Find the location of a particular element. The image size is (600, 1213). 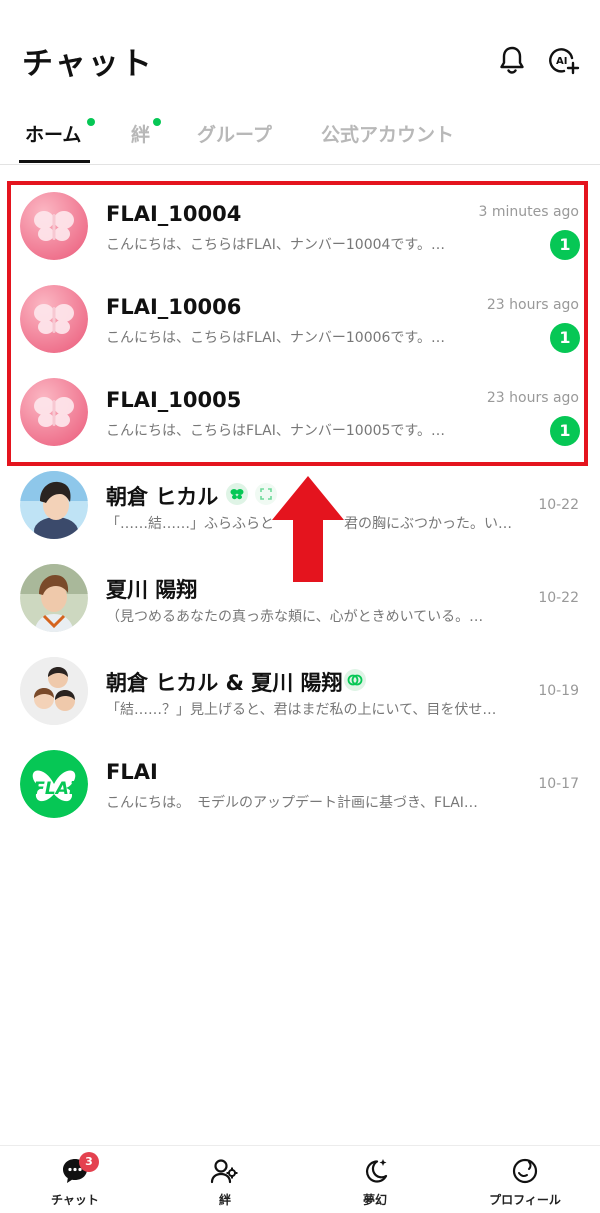

nav-mugen: 夢幻 is located at coordinates (375, 1179).